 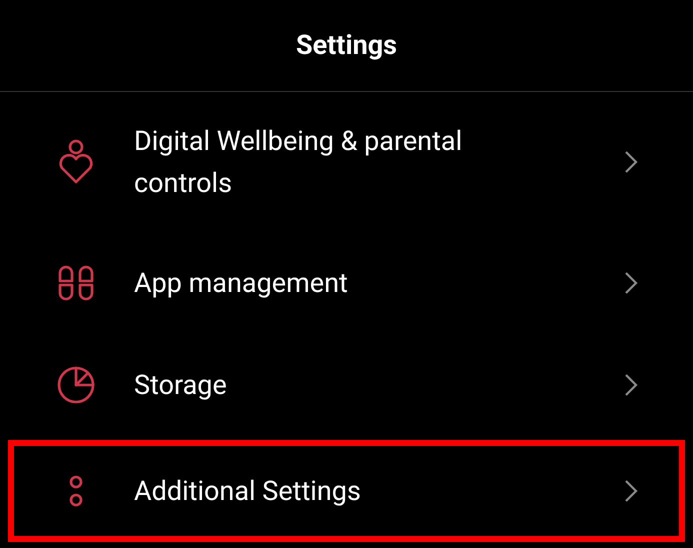 What do you see at coordinates (76, 283) in the screenshot?
I see `apps-icon` at bounding box center [76, 283].